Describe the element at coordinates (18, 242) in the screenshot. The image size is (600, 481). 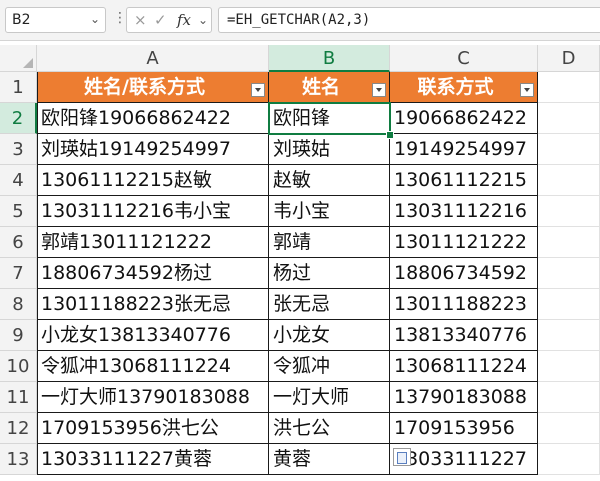
I see `row-header-6: 6` at that location.